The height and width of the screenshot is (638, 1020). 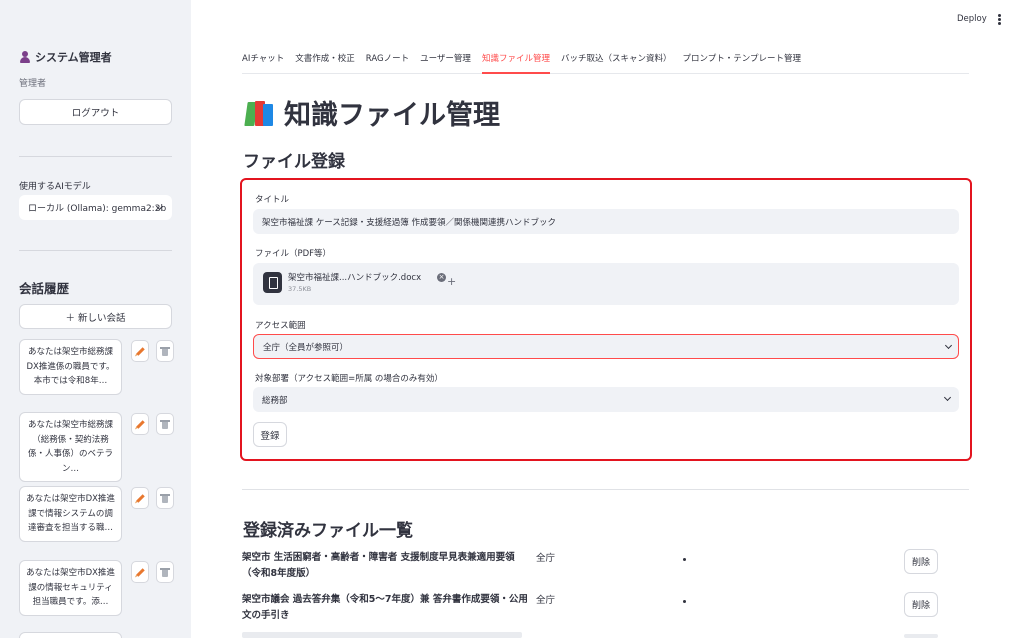 I want to click on title-label: タイトル, so click(x=272, y=200).